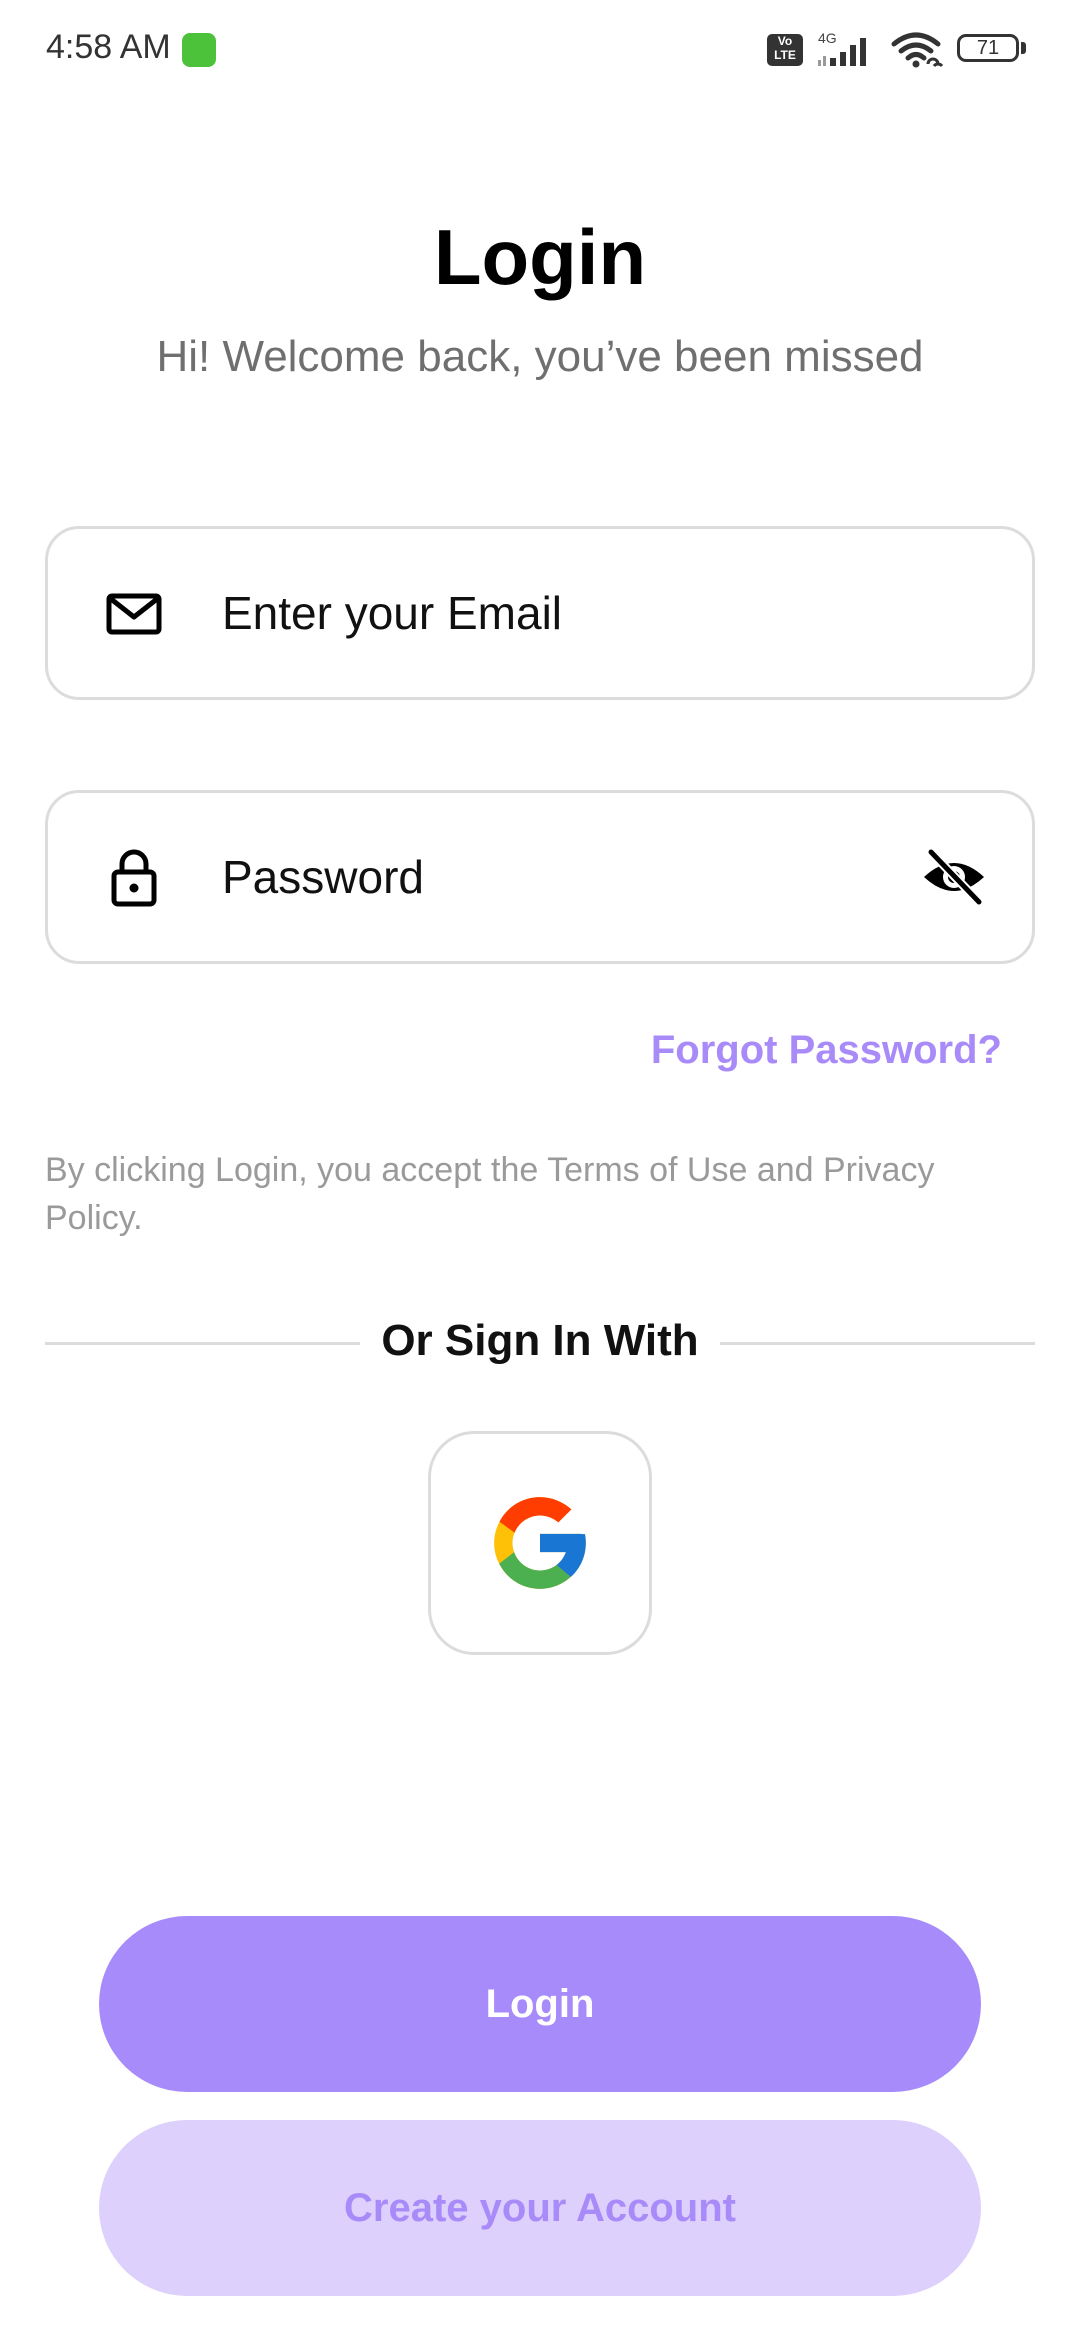 The width and height of the screenshot is (1080, 2340). Describe the element at coordinates (1023, 48) in the screenshot. I see `battery-tip` at that location.